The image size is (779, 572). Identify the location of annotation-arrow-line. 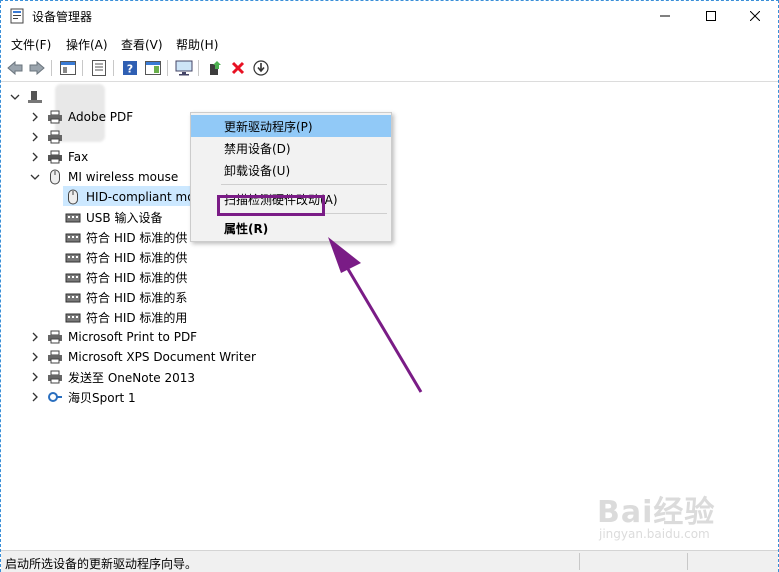
(384, 330).